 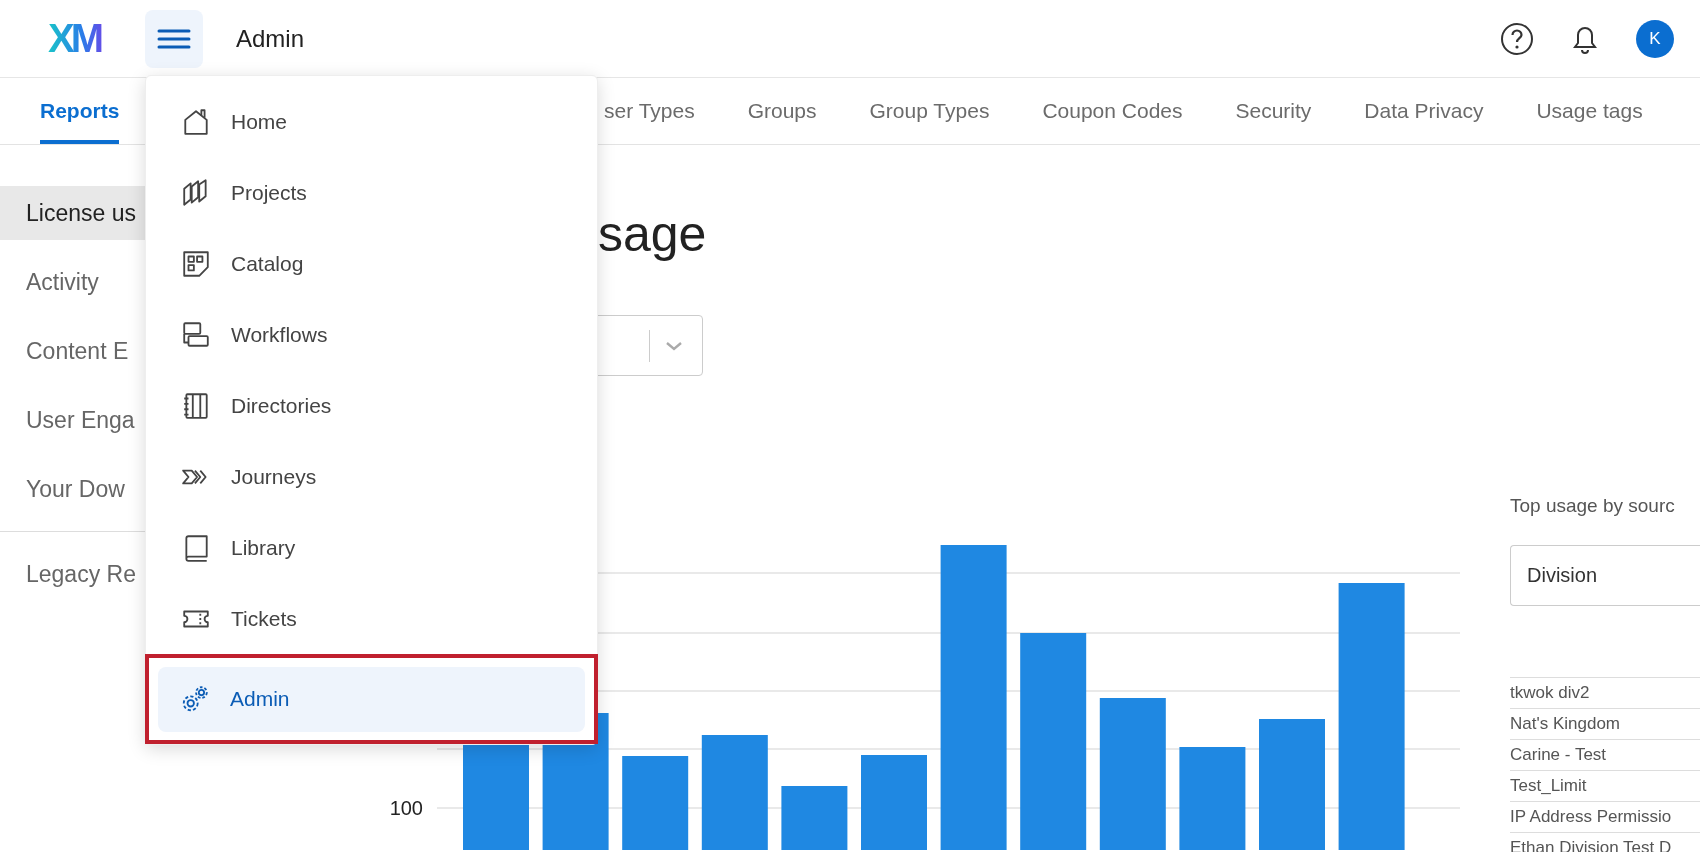 I want to click on menu-button, so click(x=174, y=38).